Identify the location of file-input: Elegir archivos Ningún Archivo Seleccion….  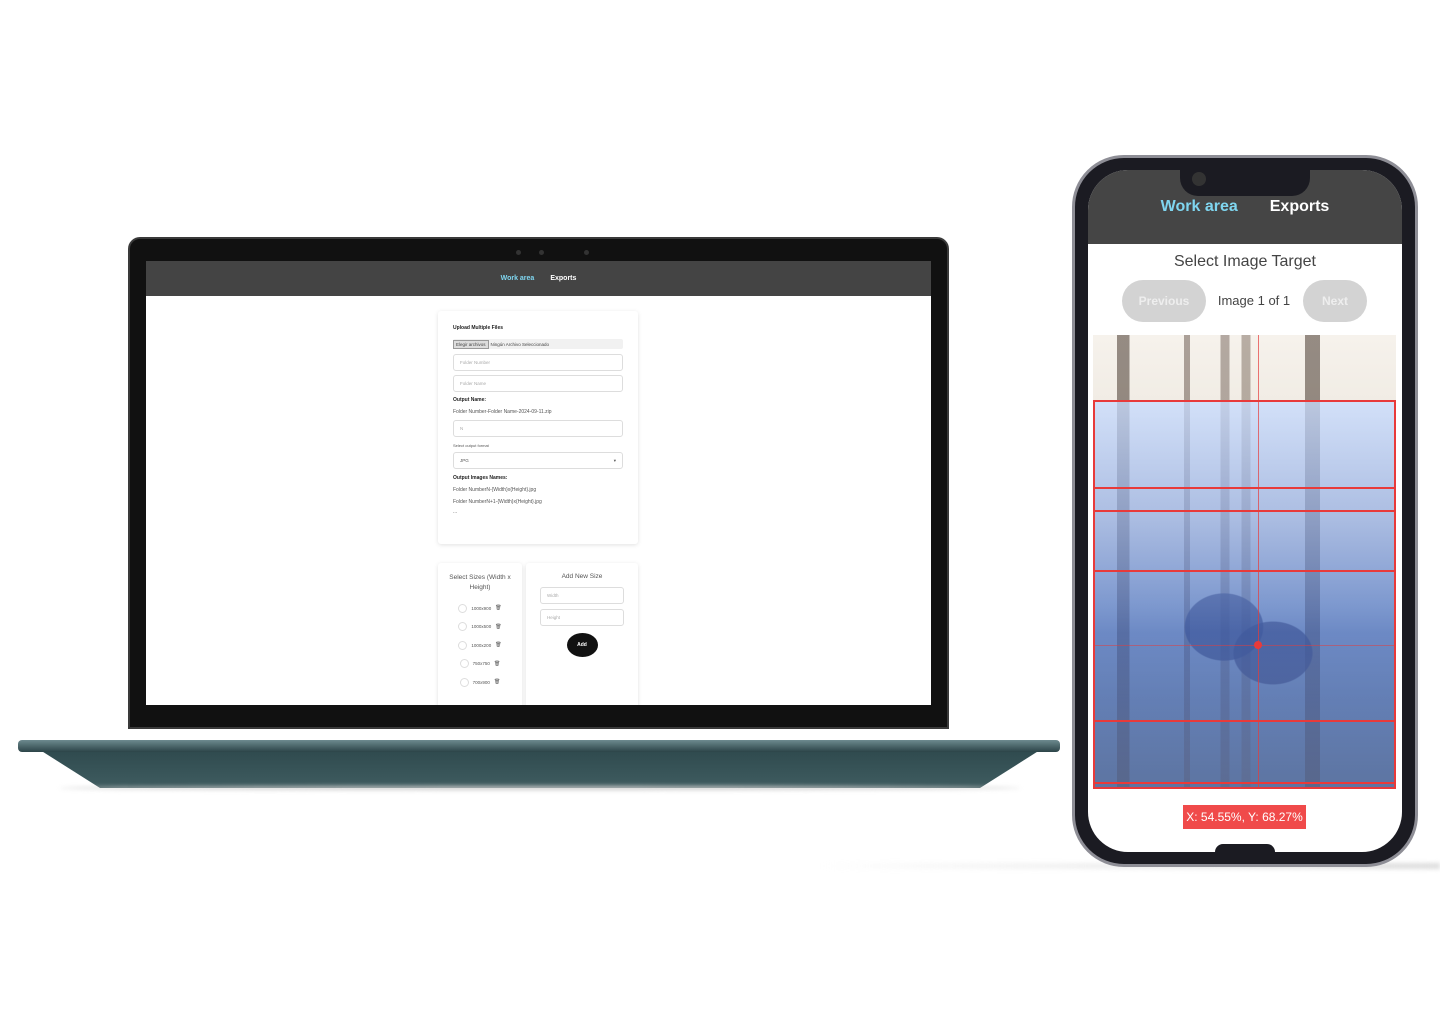
(538, 344).